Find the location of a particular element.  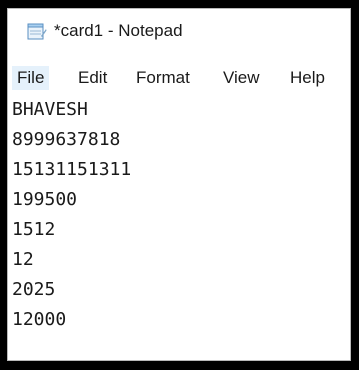

text-line: 12000 is located at coordinates (39, 319).